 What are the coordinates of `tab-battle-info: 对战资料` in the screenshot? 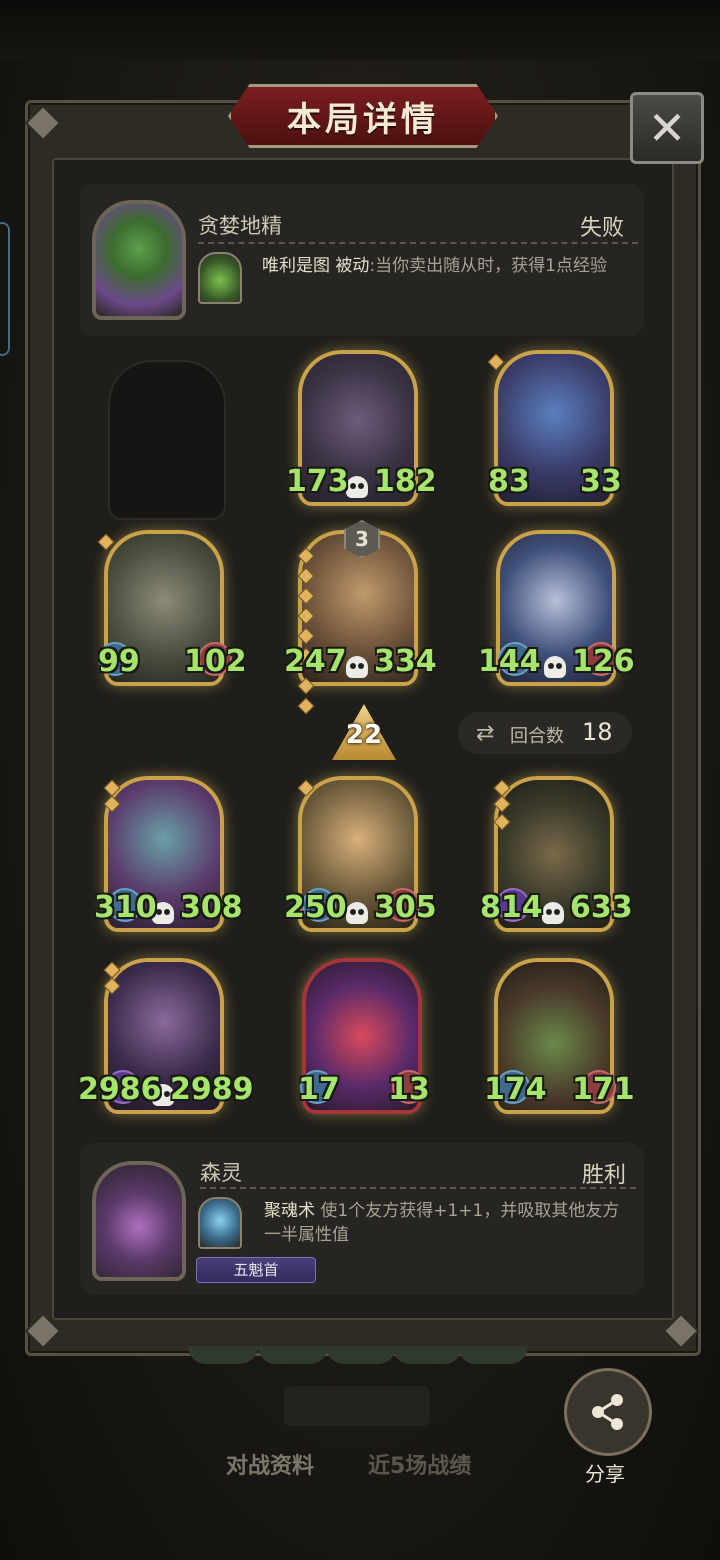 It's located at (270, 1464).